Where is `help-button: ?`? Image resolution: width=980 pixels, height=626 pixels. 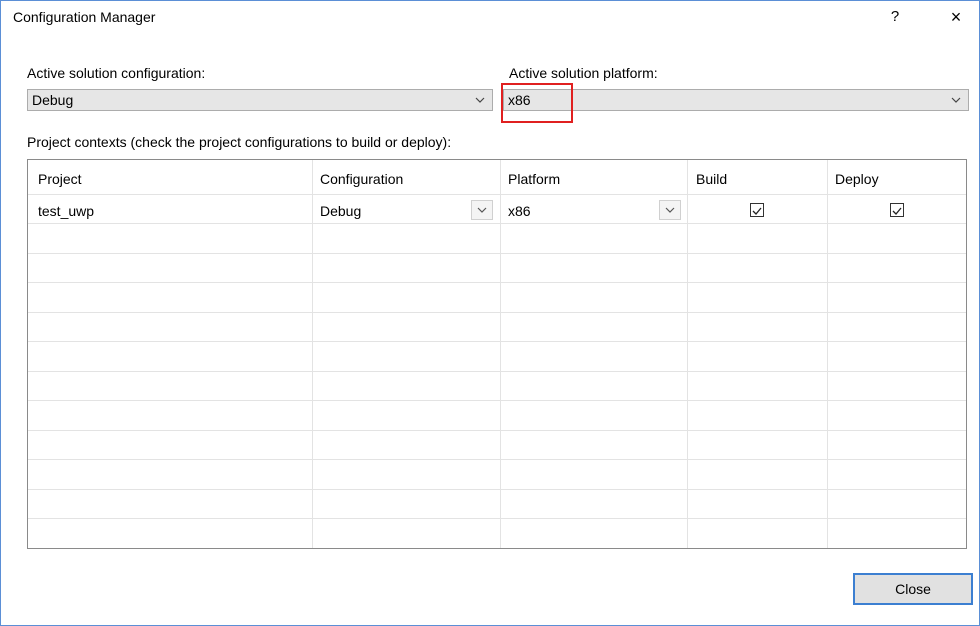 help-button: ? is located at coordinates (895, 17).